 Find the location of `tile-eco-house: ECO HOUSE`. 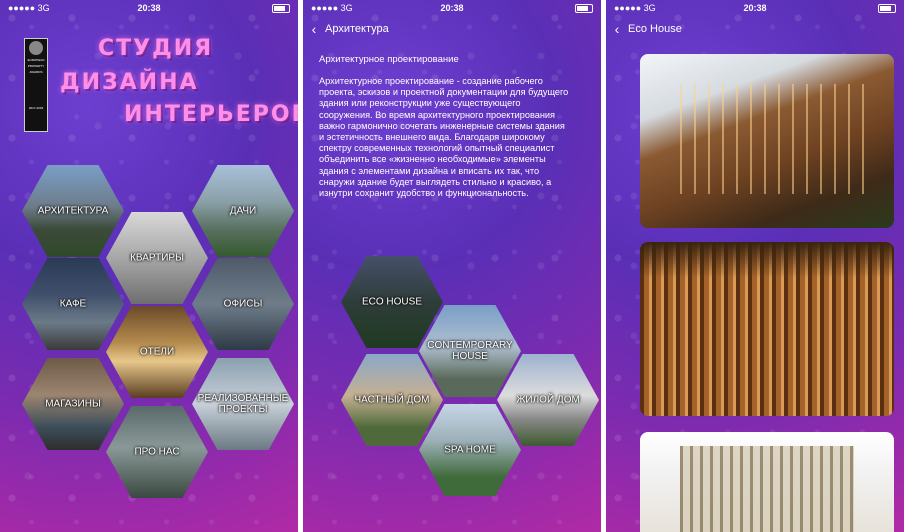

tile-eco-house: ECO HOUSE is located at coordinates (392, 302).